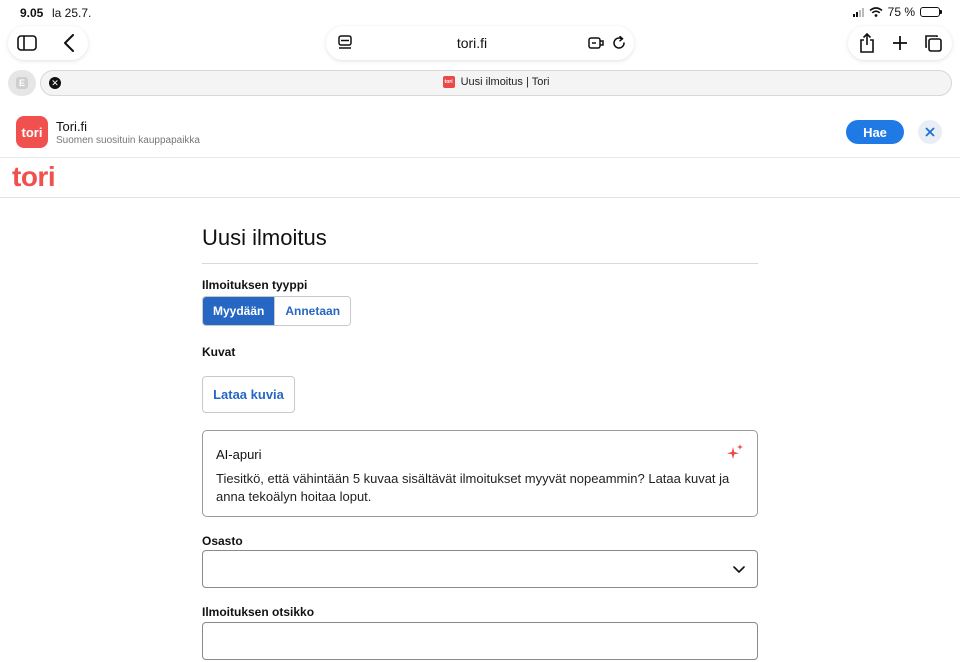 This screenshot has height=662, width=960. I want to click on app-name: Tori.fi, so click(72, 126).